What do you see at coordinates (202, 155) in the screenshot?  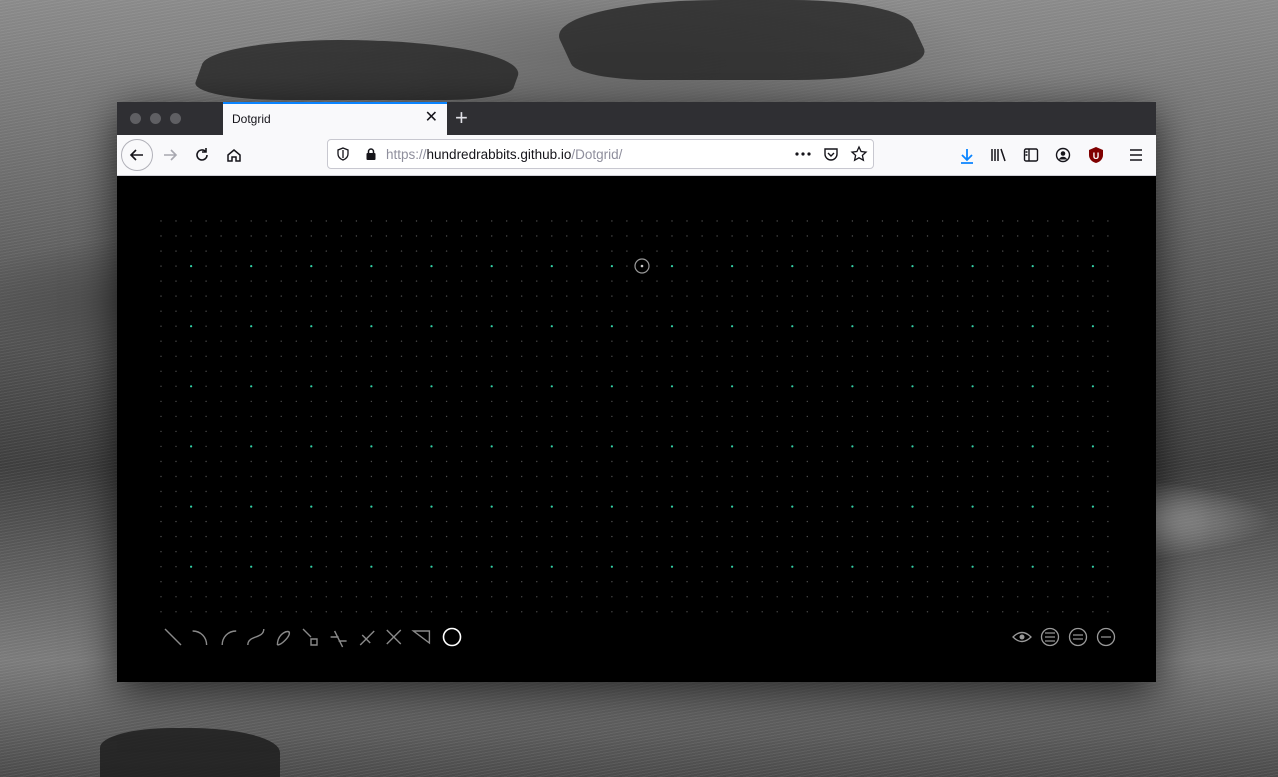 I see `reload-button` at bounding box center [202, 155].